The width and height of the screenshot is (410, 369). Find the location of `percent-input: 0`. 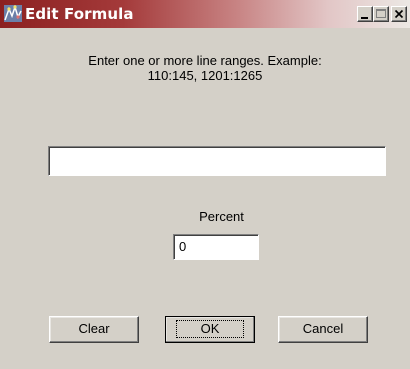

percent-input: 0 is located at coordinates (216, 247).